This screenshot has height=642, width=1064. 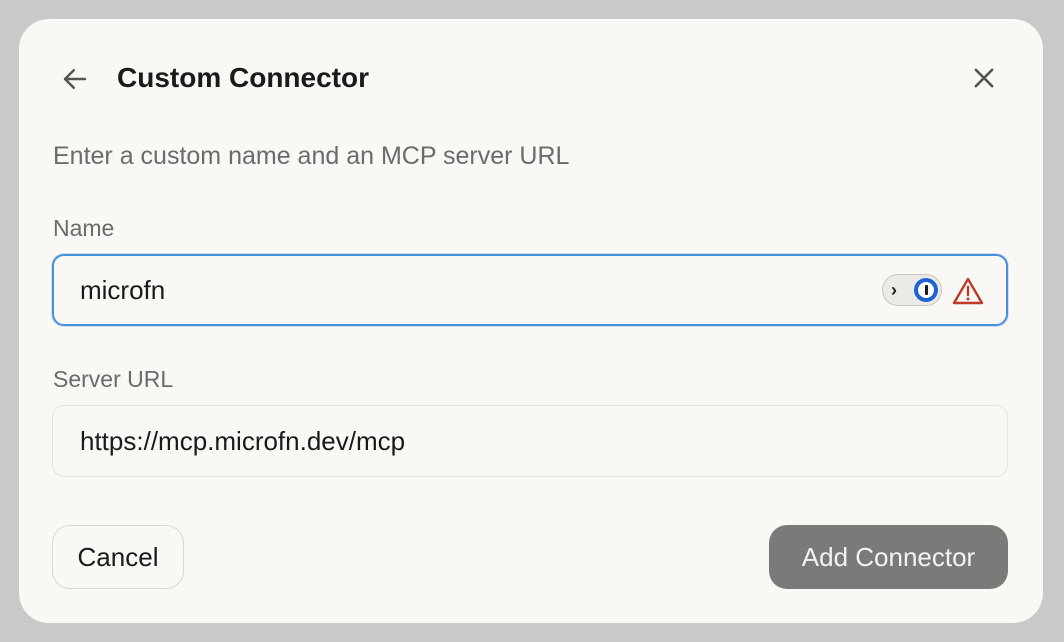 I want to click on arrow-left-icon, so click(x=75, y=79).